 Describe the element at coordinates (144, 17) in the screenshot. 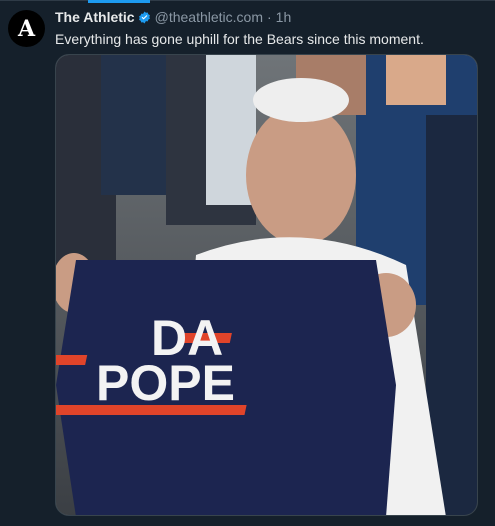

I see `verified-badge-icon` at that location.